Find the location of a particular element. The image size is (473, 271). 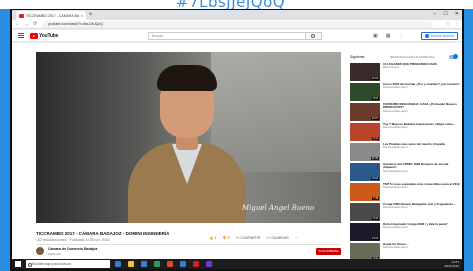

video-thumbnail: 6:33 is located at coordinates (365, 212).